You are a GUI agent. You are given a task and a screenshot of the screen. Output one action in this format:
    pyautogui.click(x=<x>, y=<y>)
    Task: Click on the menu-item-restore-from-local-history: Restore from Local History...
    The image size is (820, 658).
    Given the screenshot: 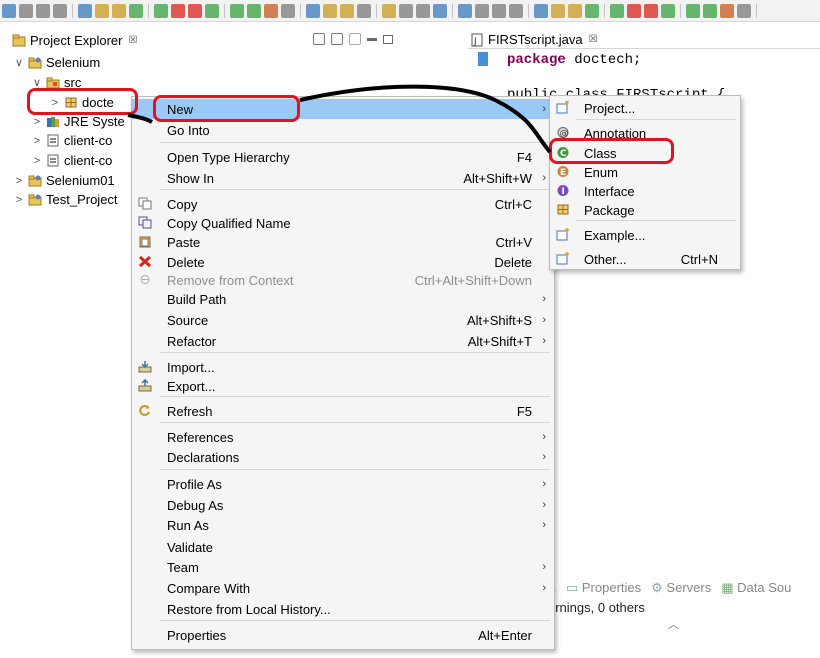 What is the action you would take?
    pyautogui.click(x=343, y=609)
    